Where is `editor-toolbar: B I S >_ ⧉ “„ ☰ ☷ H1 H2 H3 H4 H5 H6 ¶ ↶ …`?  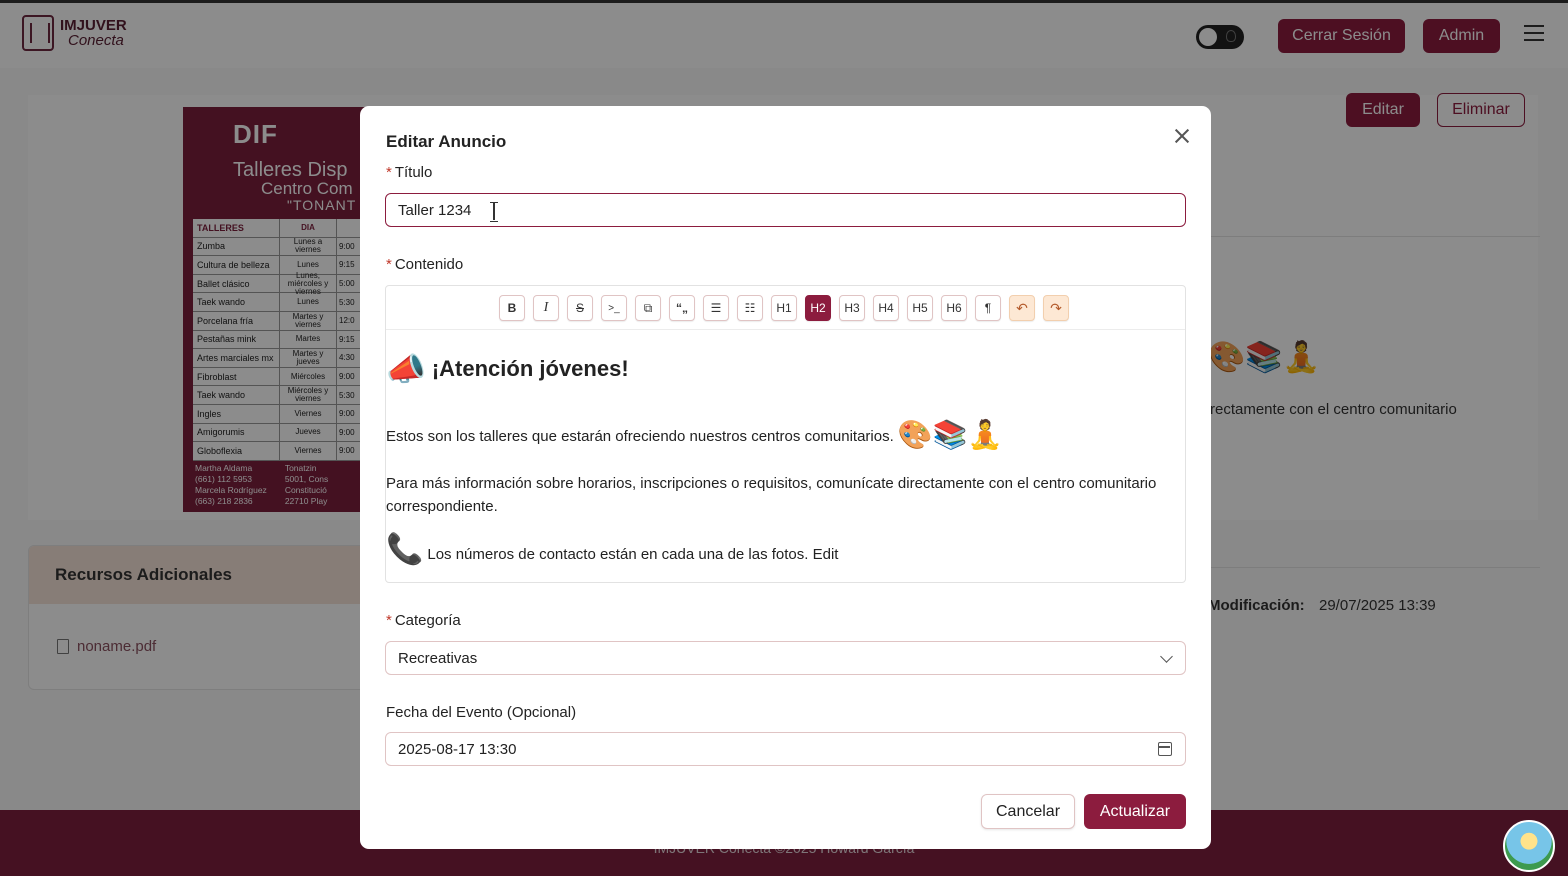 editor-toolbar: B I S >_ ⧉ “„ ☰ ☷ H1 H2 H3 H4 H5 H6 ¶ ↶ … is located at coordinates (785, 308).